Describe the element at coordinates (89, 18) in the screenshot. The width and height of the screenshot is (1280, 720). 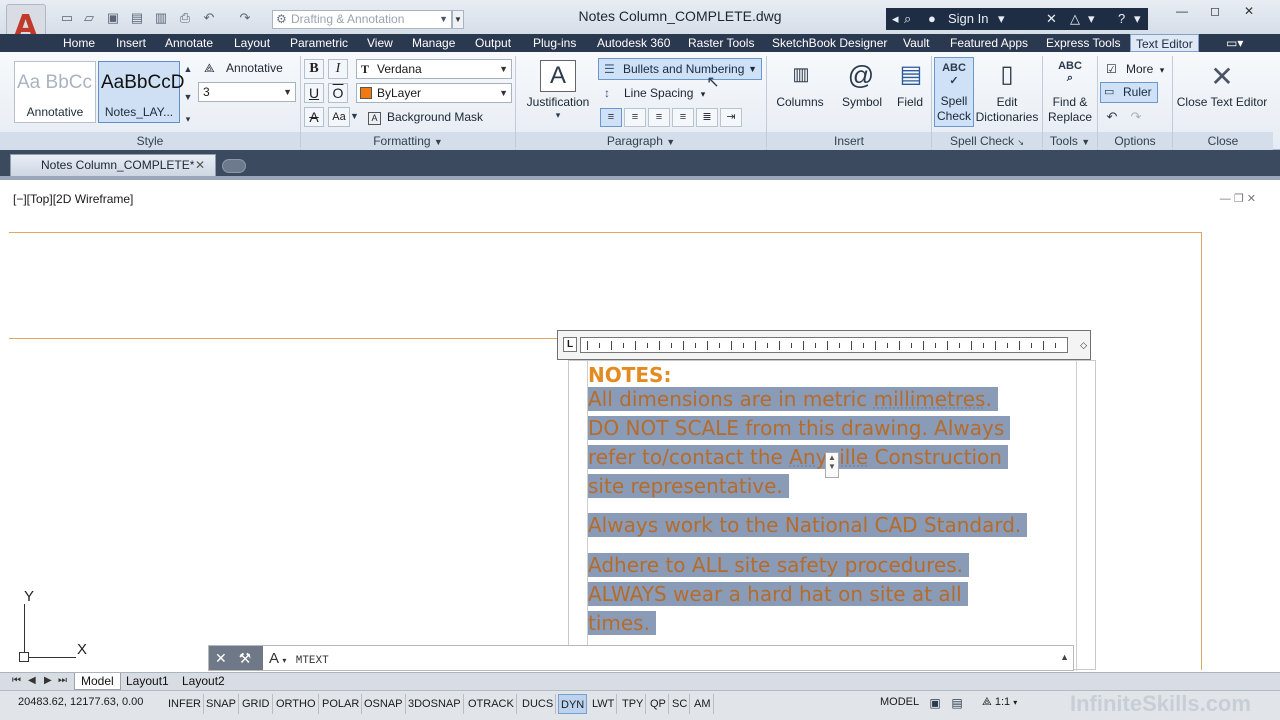
I see `open-icon: ▱` at that location.